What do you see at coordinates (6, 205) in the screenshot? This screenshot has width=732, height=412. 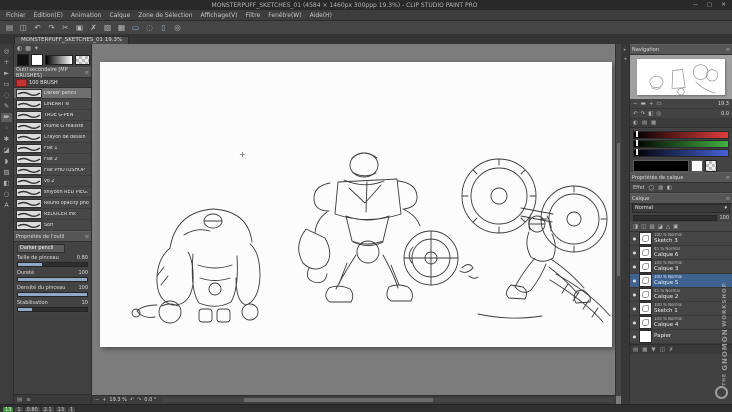 I see `text-tool-icon: A` at bounding box center [6, 205].